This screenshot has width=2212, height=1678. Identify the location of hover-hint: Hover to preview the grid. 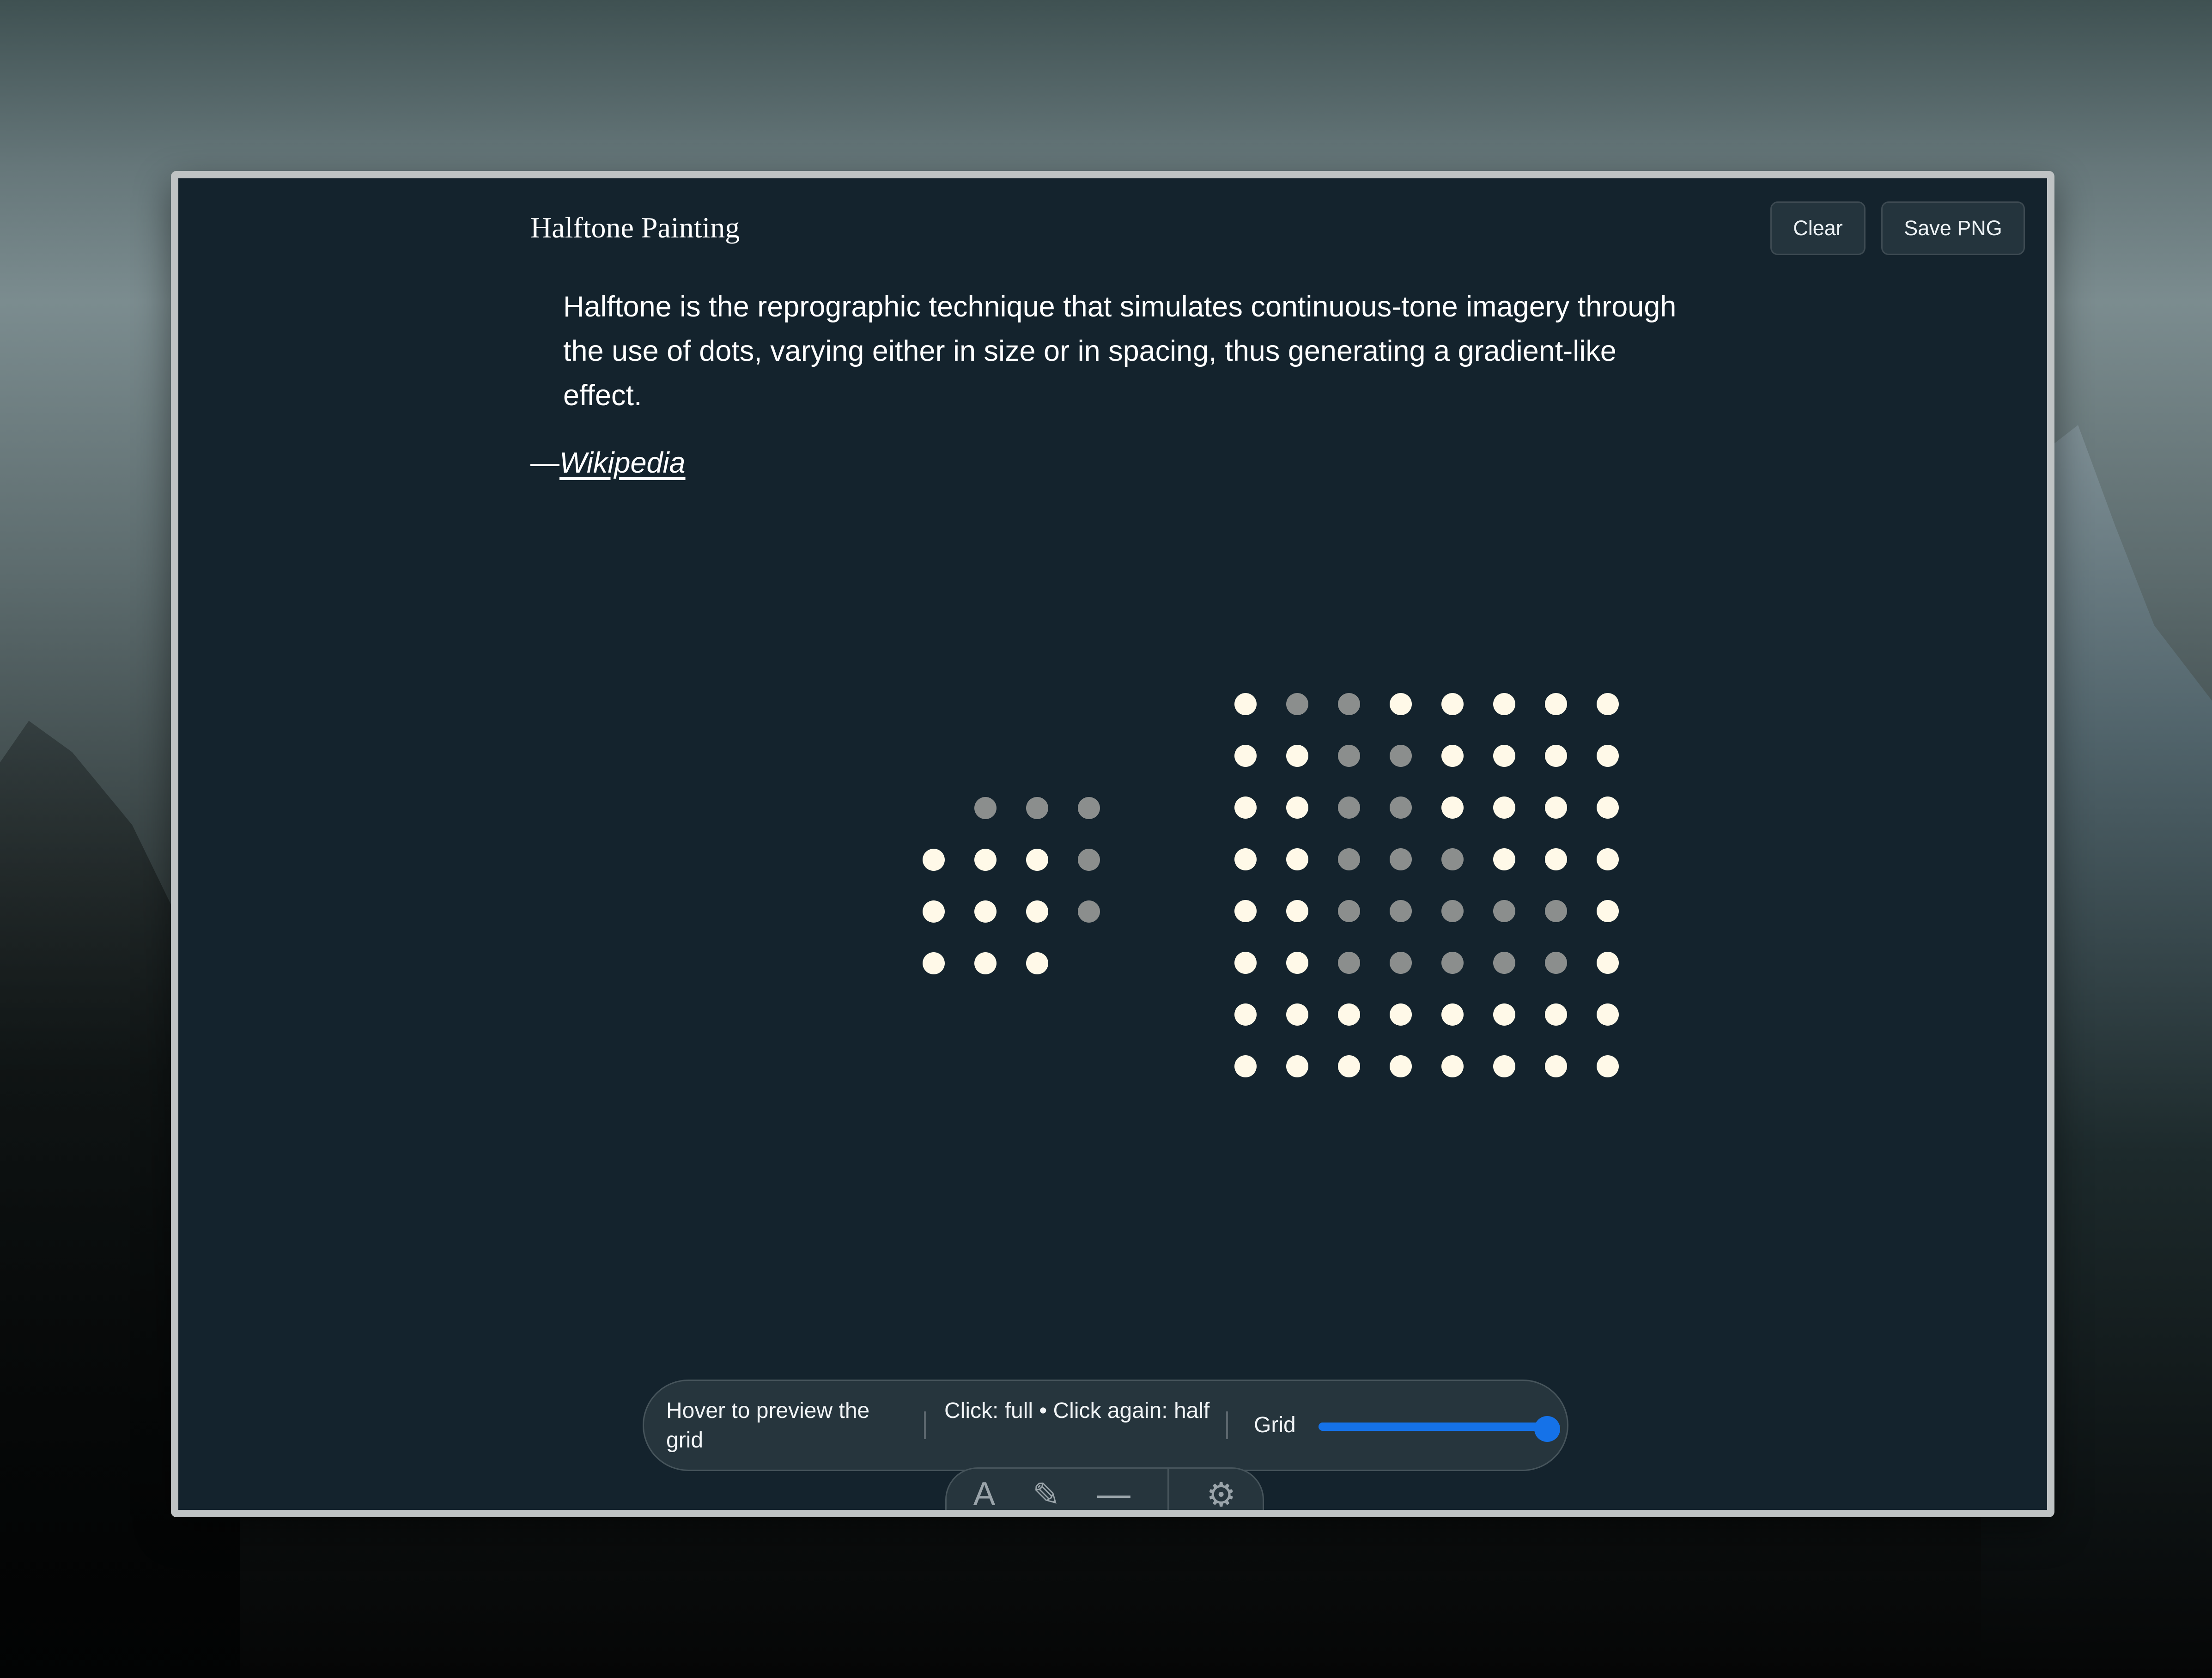
(768, 1426).